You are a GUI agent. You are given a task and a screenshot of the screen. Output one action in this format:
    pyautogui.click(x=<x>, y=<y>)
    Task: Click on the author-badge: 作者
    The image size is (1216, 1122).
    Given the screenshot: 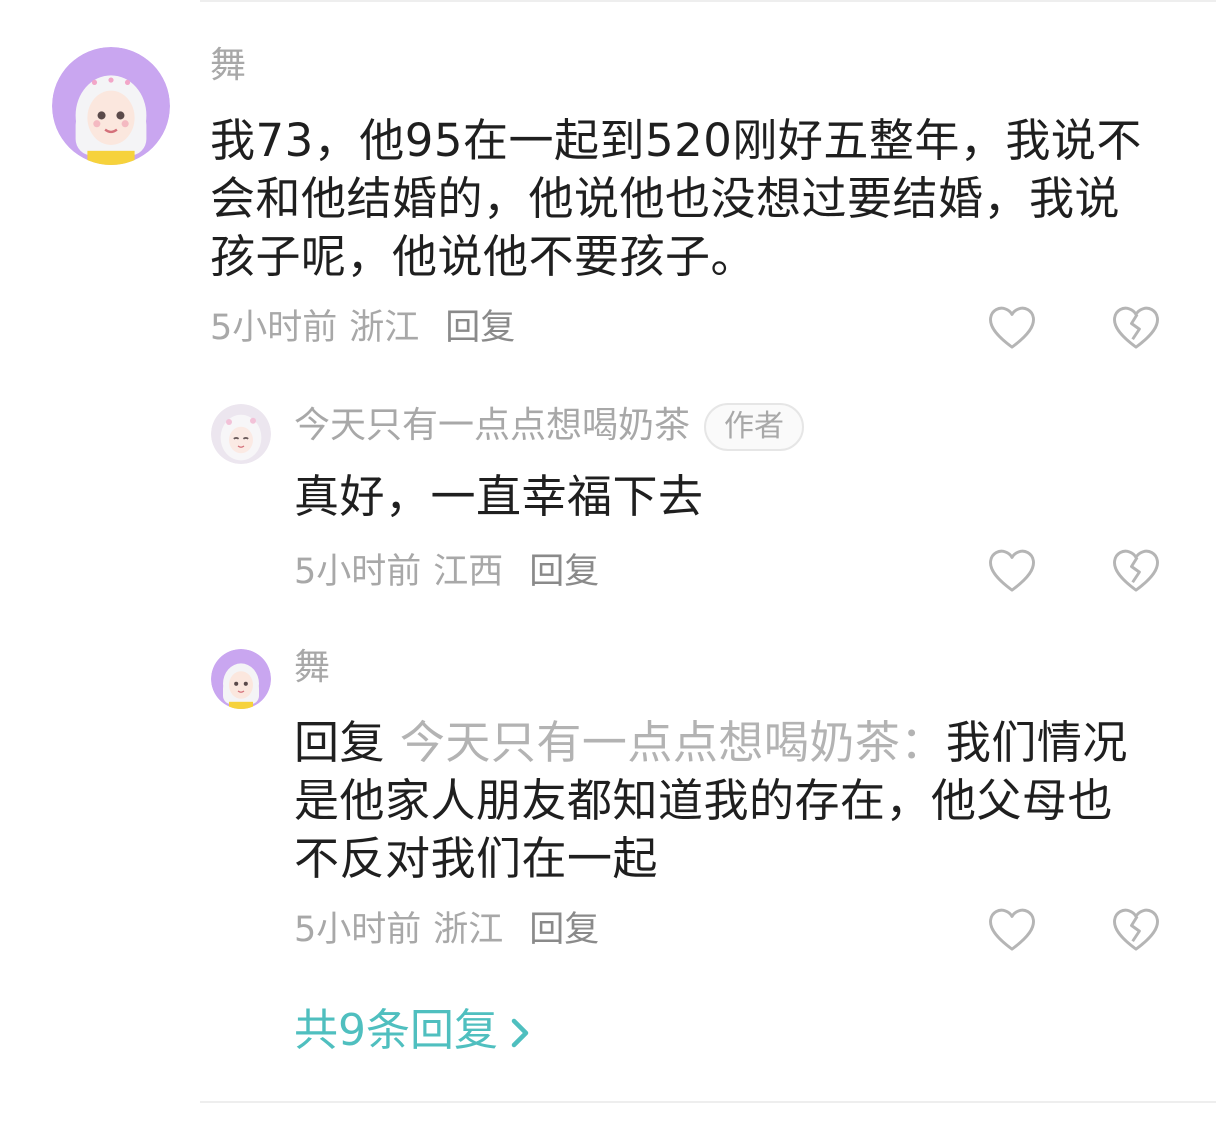 What is the action you would take?
    pyautogui.click(x=754, y=427)
    